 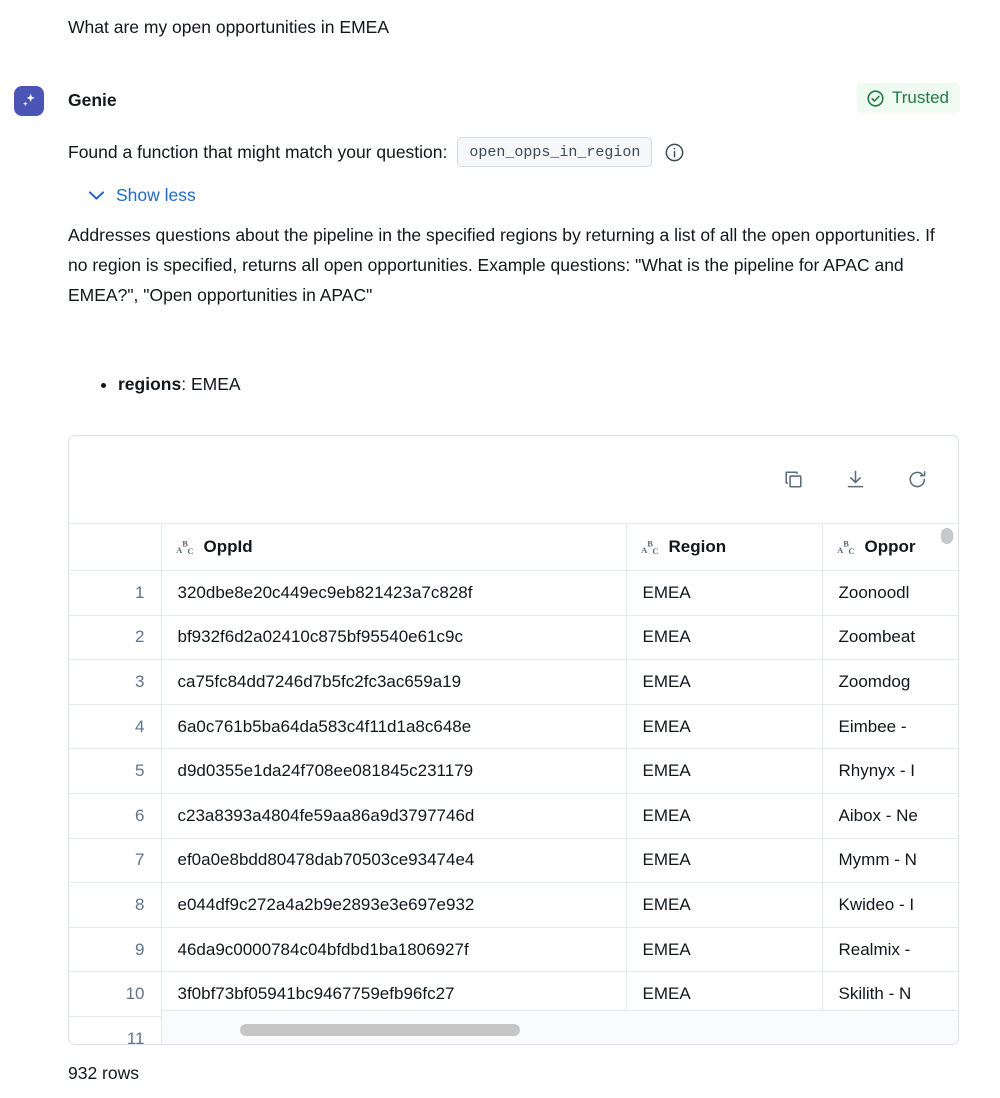 What do you see at coordinates (513, 479) in the screenshot?
I see `table-toolbar` at bounding box center [513, 479].